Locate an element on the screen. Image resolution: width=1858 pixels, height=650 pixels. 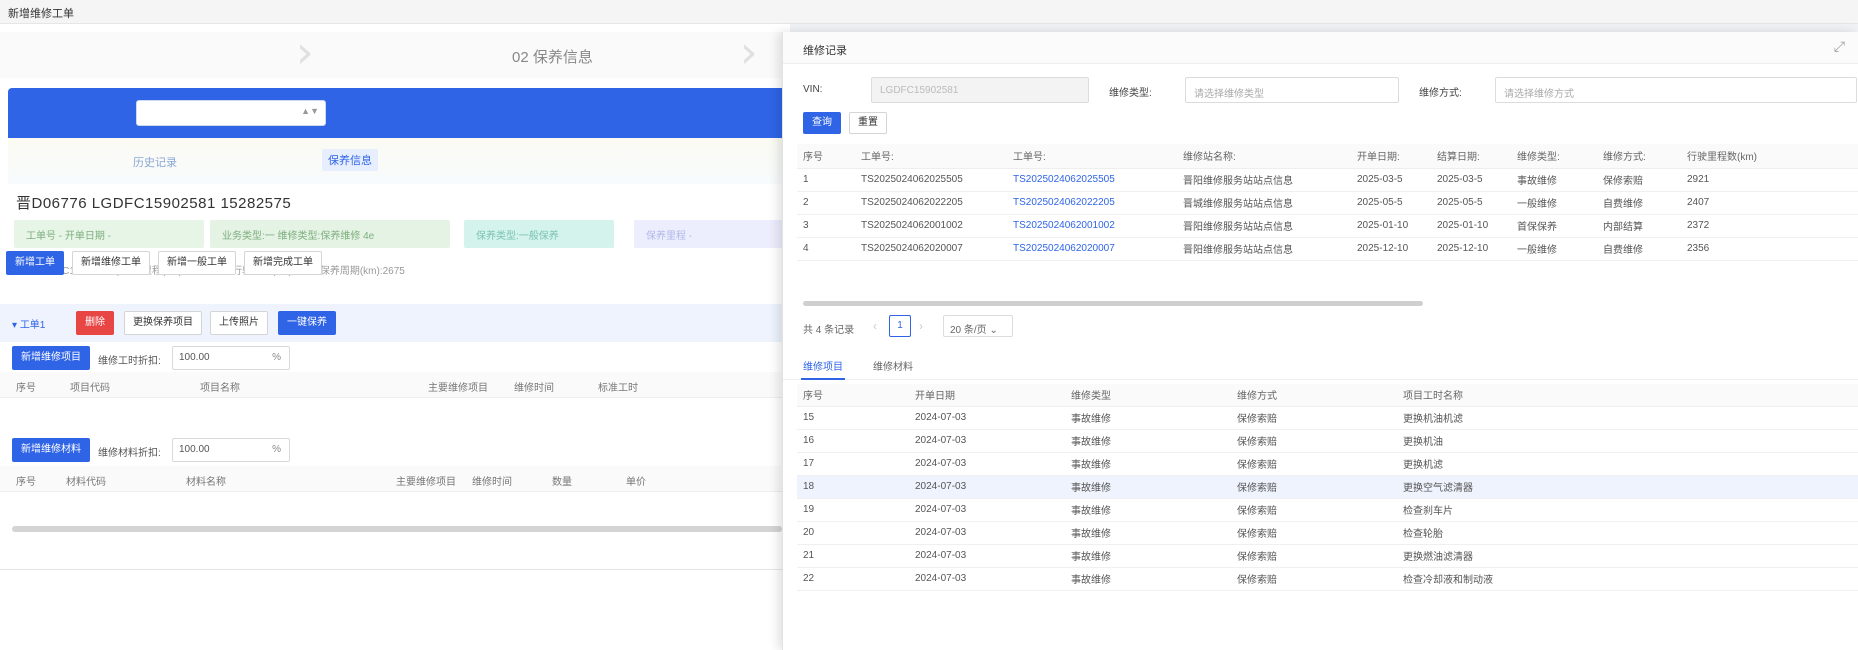
column-header: 项目名称 is located at coordinates (220, 388).